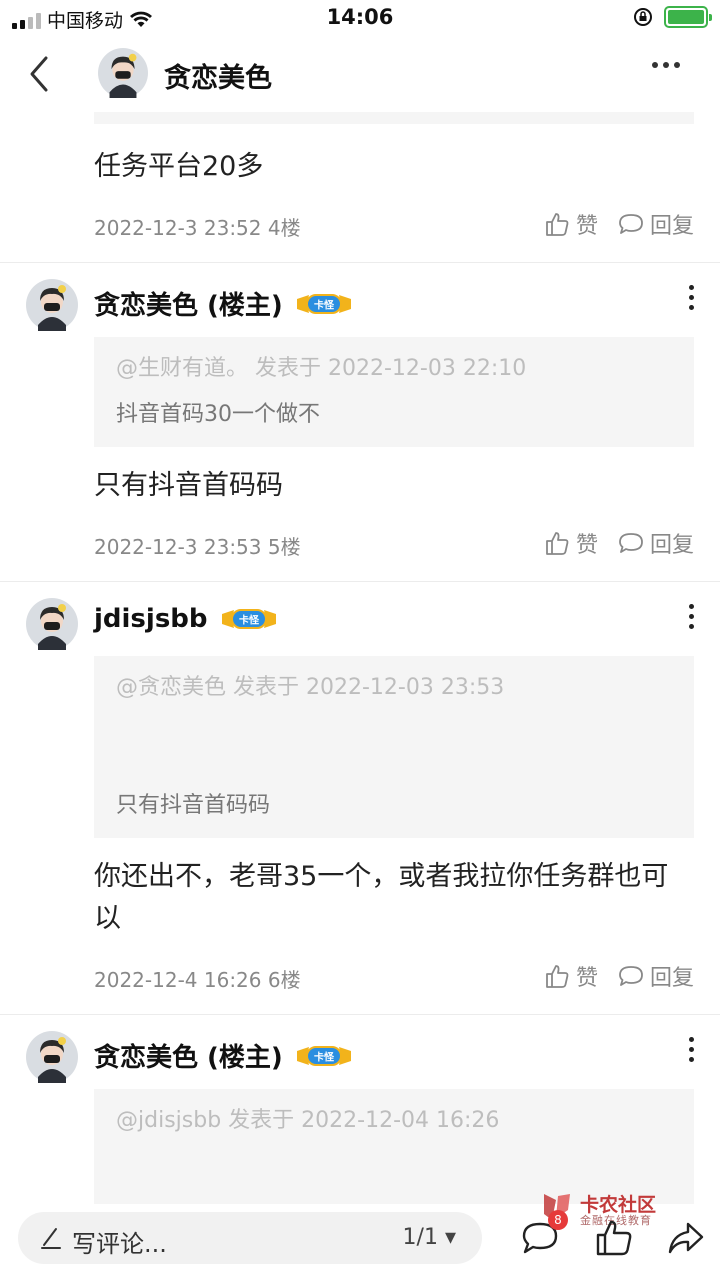 The height and width of the screenshot is (1280, 720). I want to click on page-indicator: 1/1 ▾, so click(429, 1237).